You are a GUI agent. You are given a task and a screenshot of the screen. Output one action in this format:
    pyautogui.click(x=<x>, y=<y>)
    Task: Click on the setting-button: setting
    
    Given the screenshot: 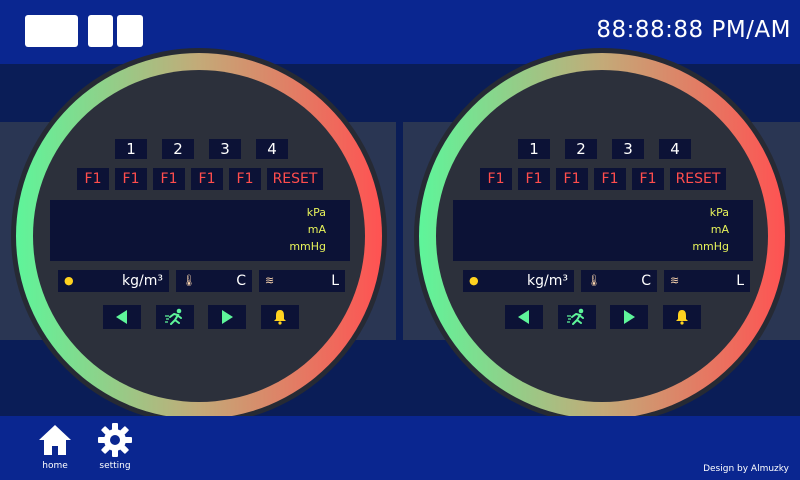 What is the action you would take?
    pyautogui.click(x=115, y=450)
    